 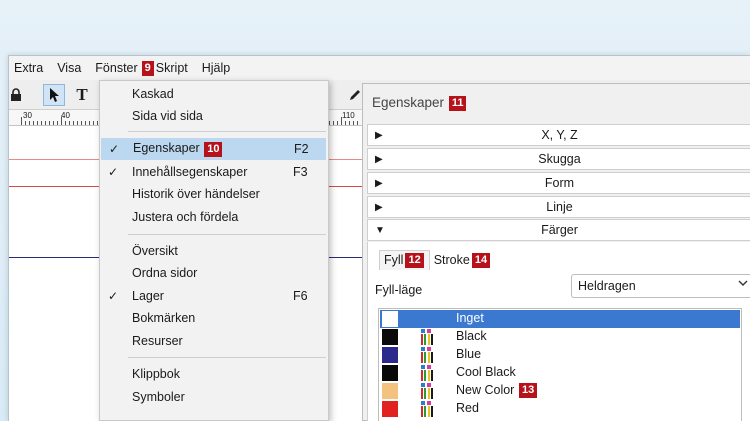 I want to click on callout-badge-10: 10, so click(x=213, y=149).